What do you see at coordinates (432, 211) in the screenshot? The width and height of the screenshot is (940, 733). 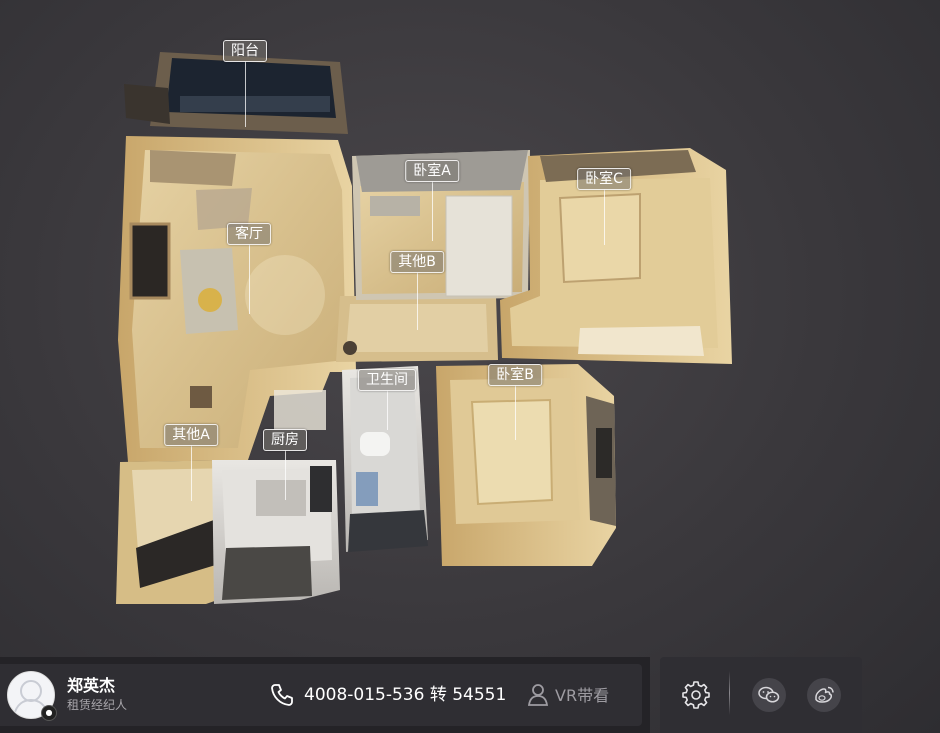 I see `bedroom-a-pin` at bounding box center [432, 211].